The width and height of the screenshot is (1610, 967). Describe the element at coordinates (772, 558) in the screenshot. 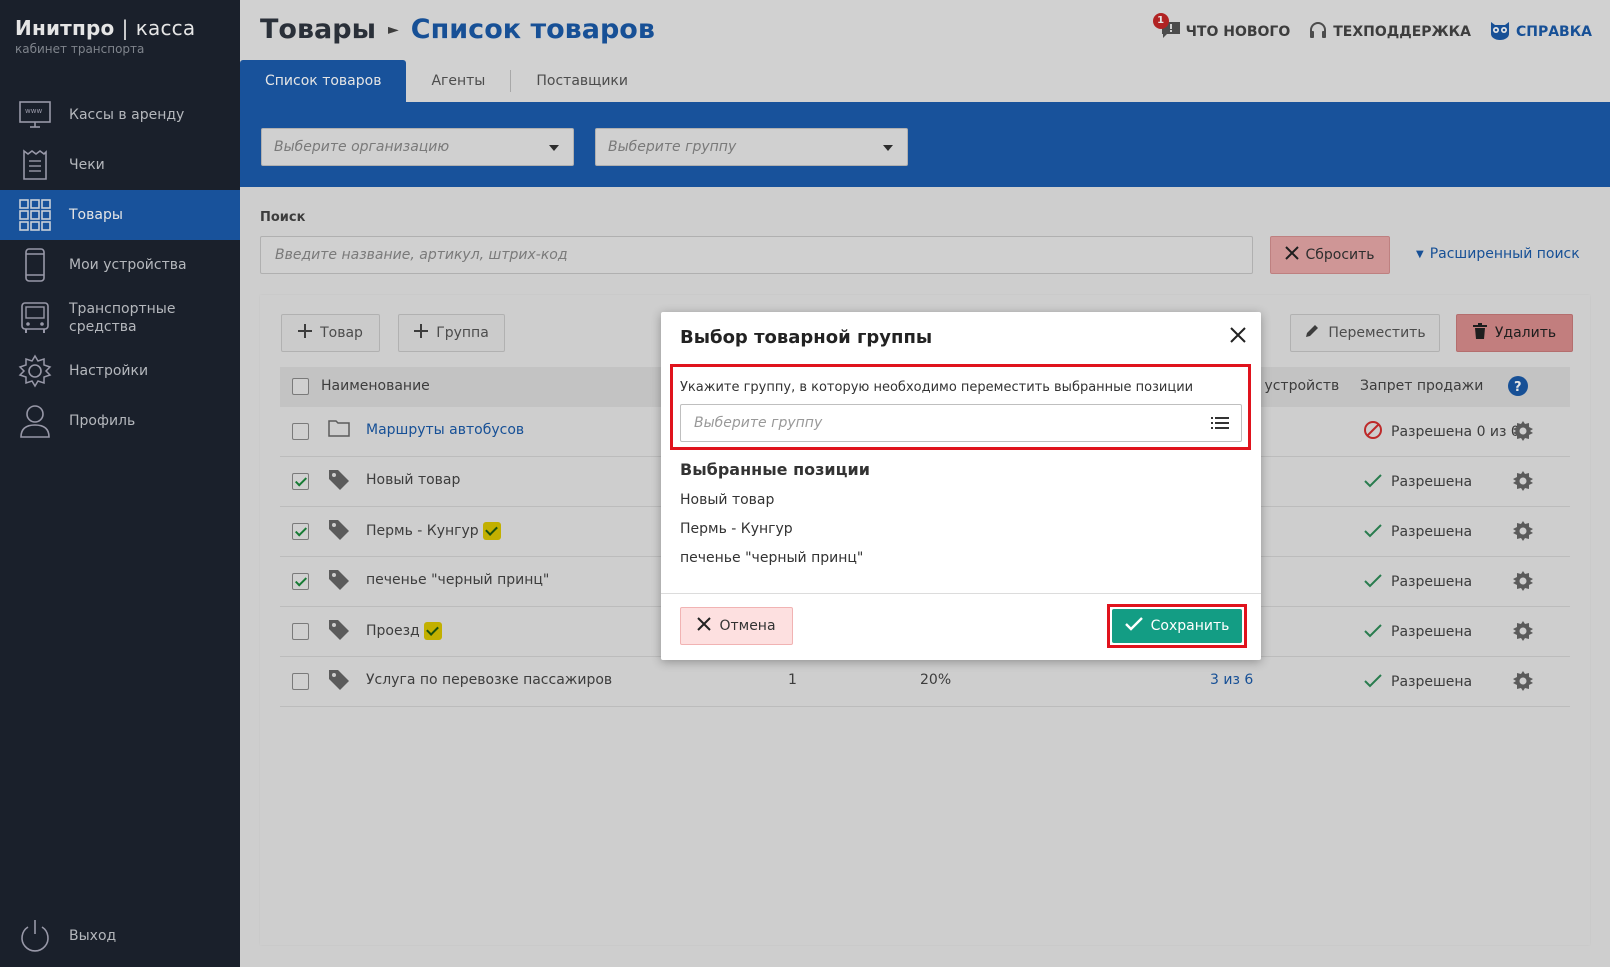

I see `selected-item: печенье "черный принц"` at that location.